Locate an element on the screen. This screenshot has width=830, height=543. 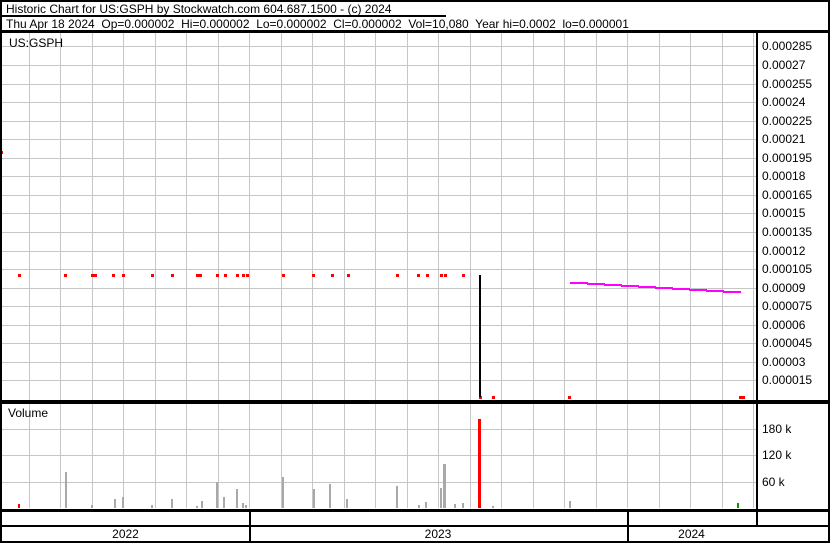
volume-tick-label: 60 k is located at coordinates (773, 481).